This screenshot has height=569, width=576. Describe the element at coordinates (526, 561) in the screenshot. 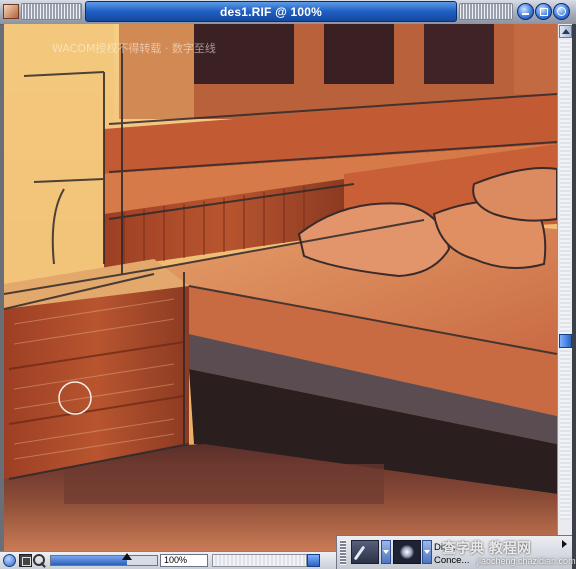

I see `site-watermark-url: jiaocheng.chazidian.com` at that location.